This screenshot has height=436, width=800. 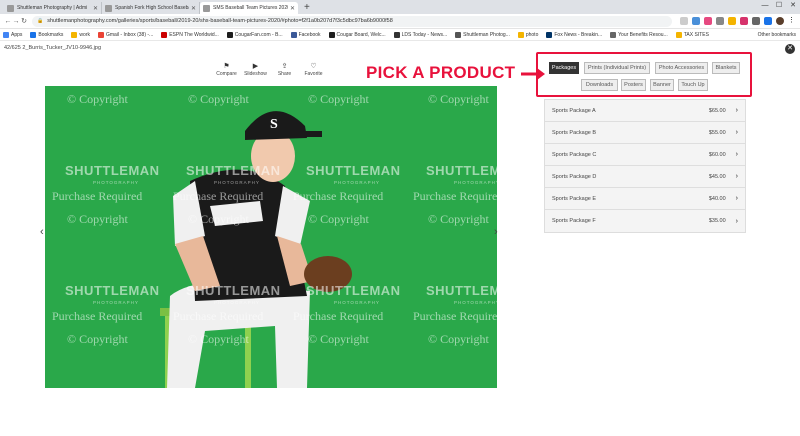 What do you see at coordinates (717, 132) in the screenshot?
I see `package-price: $55.00` at bounding box center [717, 132].